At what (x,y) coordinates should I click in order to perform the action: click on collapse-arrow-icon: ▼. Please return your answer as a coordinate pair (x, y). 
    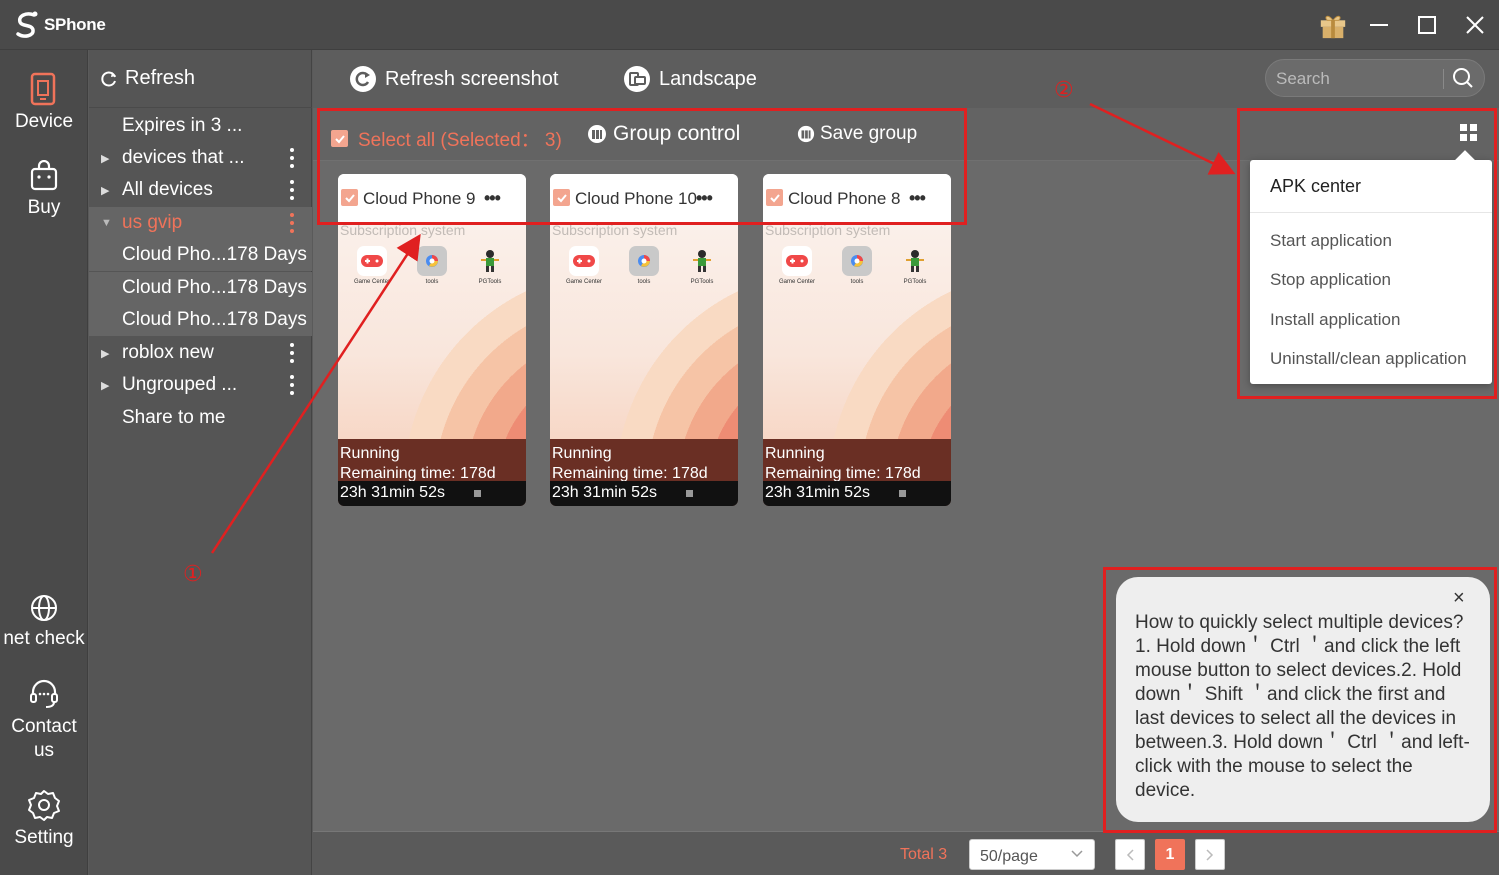
    Looking at the image, I should click on (106, 223).